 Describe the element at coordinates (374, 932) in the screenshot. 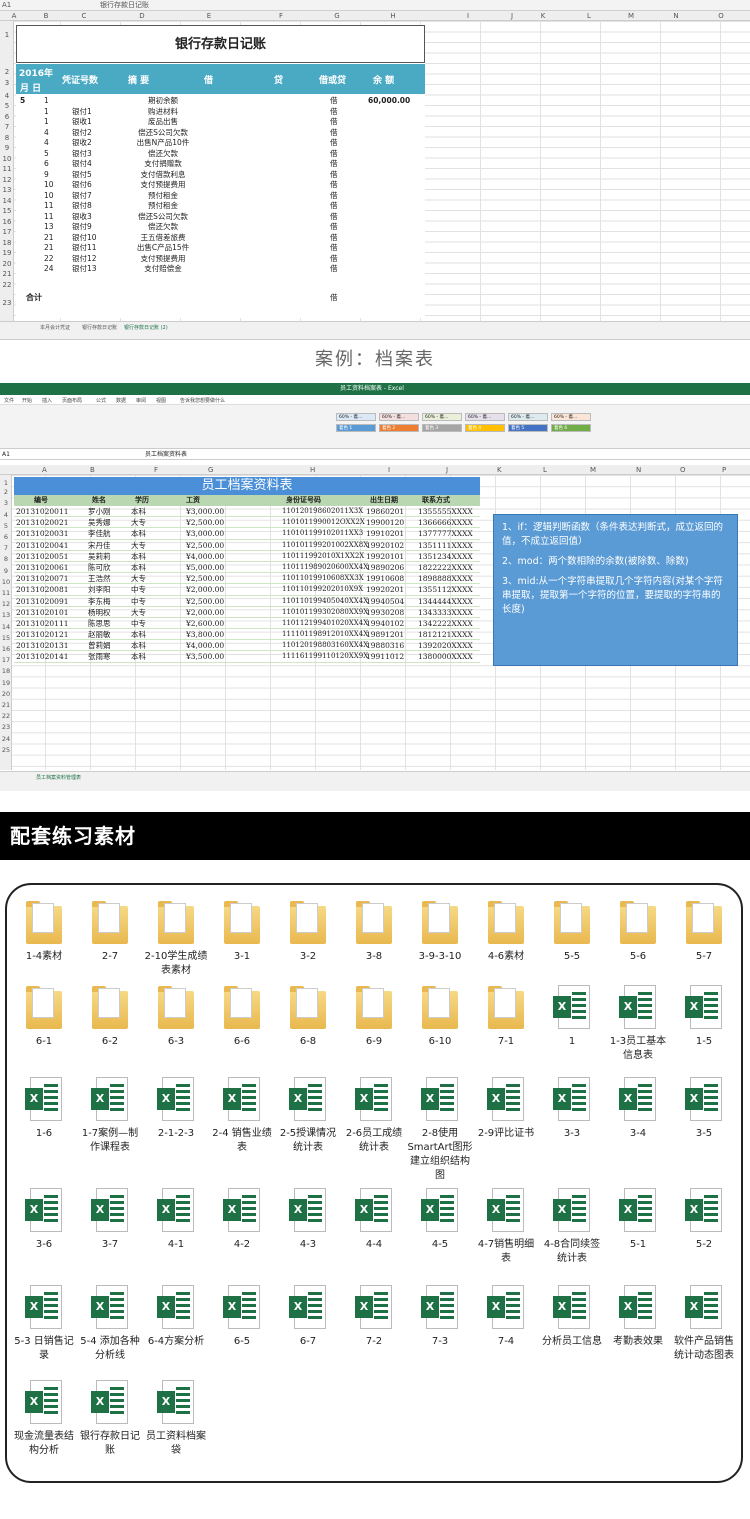

I see `folder-item: 3-8` at that location.